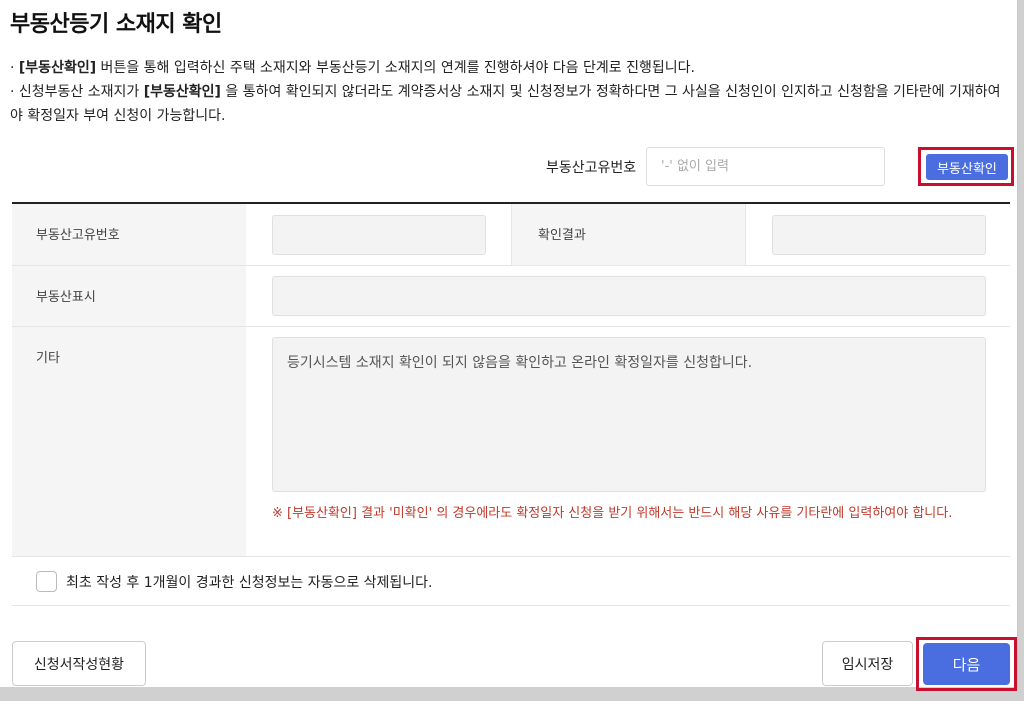 The width and height of the screenshot is (1024, 701). I want to click on result-header: 확인결과, so click(628, 234).